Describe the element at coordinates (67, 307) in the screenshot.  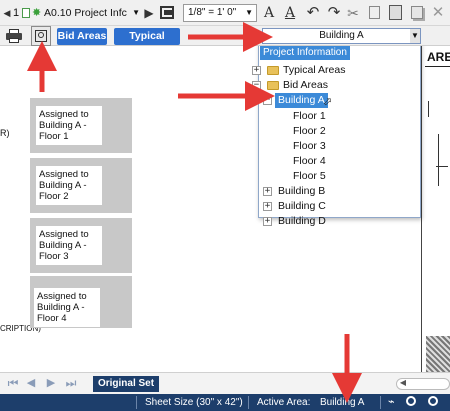
I see `area-tile-label: Assigned to Building A - Floor 4` at that location.